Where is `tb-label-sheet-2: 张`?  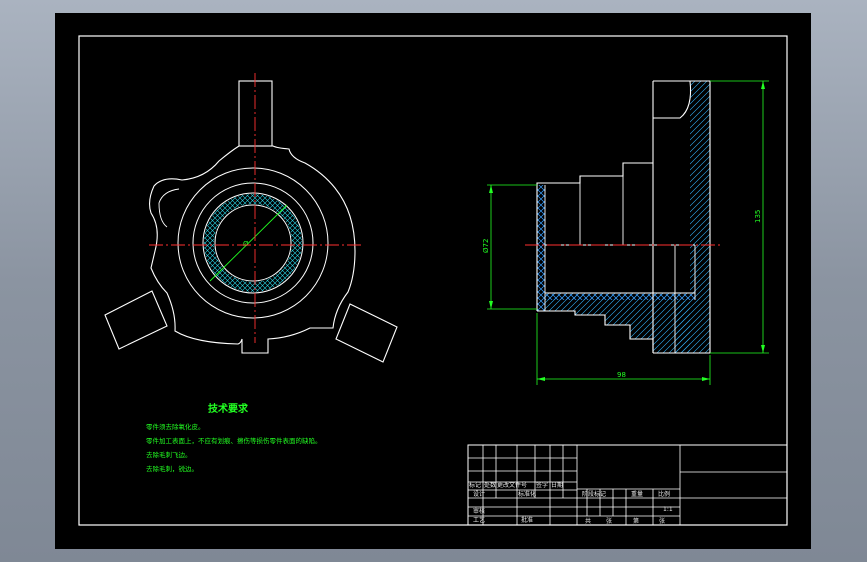 tb-label-sheet-2: 张 is located at coordinates (662, 521).